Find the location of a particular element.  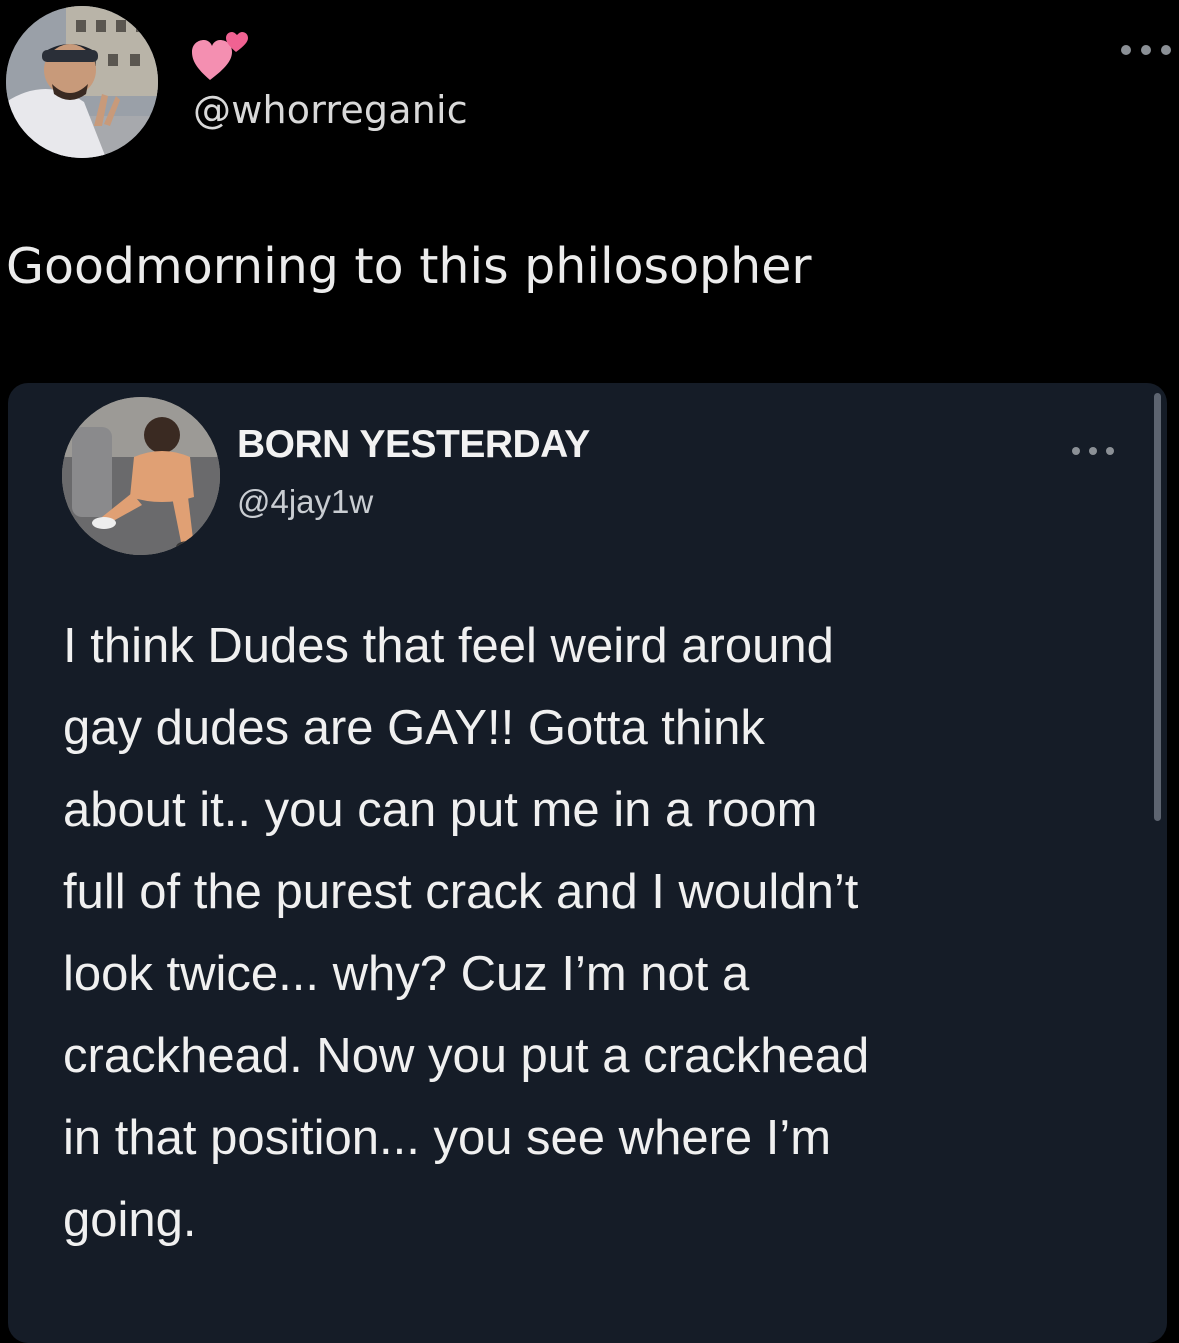

outer-tweet-text: Goodmorning to this philosopher is located at coordinates (409, 266).